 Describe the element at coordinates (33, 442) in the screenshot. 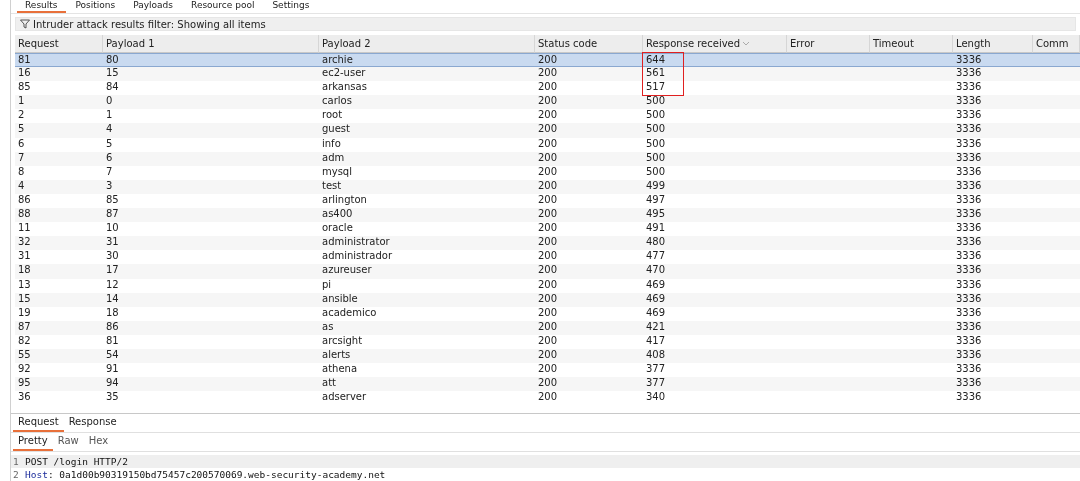

I see `tab: Pretty` at that location.